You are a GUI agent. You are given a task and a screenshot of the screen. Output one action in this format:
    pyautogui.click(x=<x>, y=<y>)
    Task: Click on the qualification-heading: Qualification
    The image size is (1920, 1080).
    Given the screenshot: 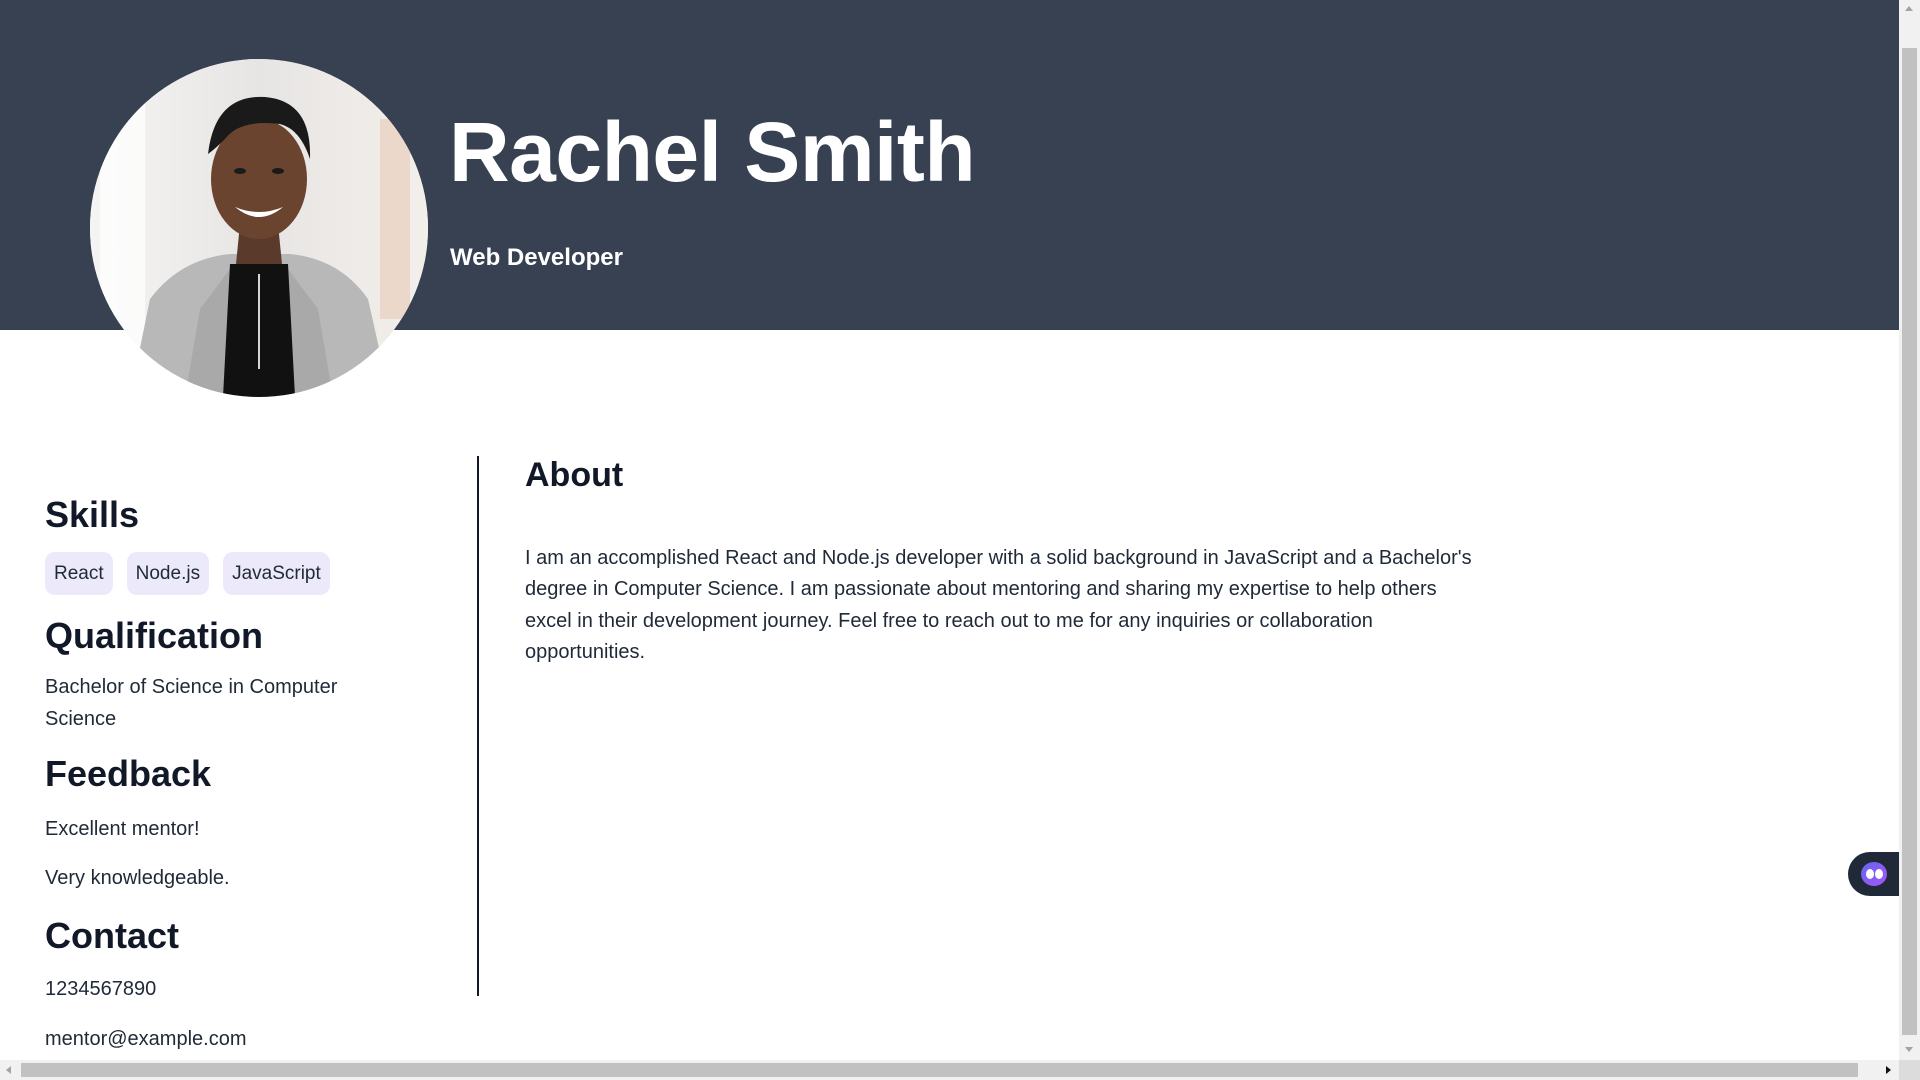 What is the action you would take?
    pyautogui.click(x=154, y=635)
    